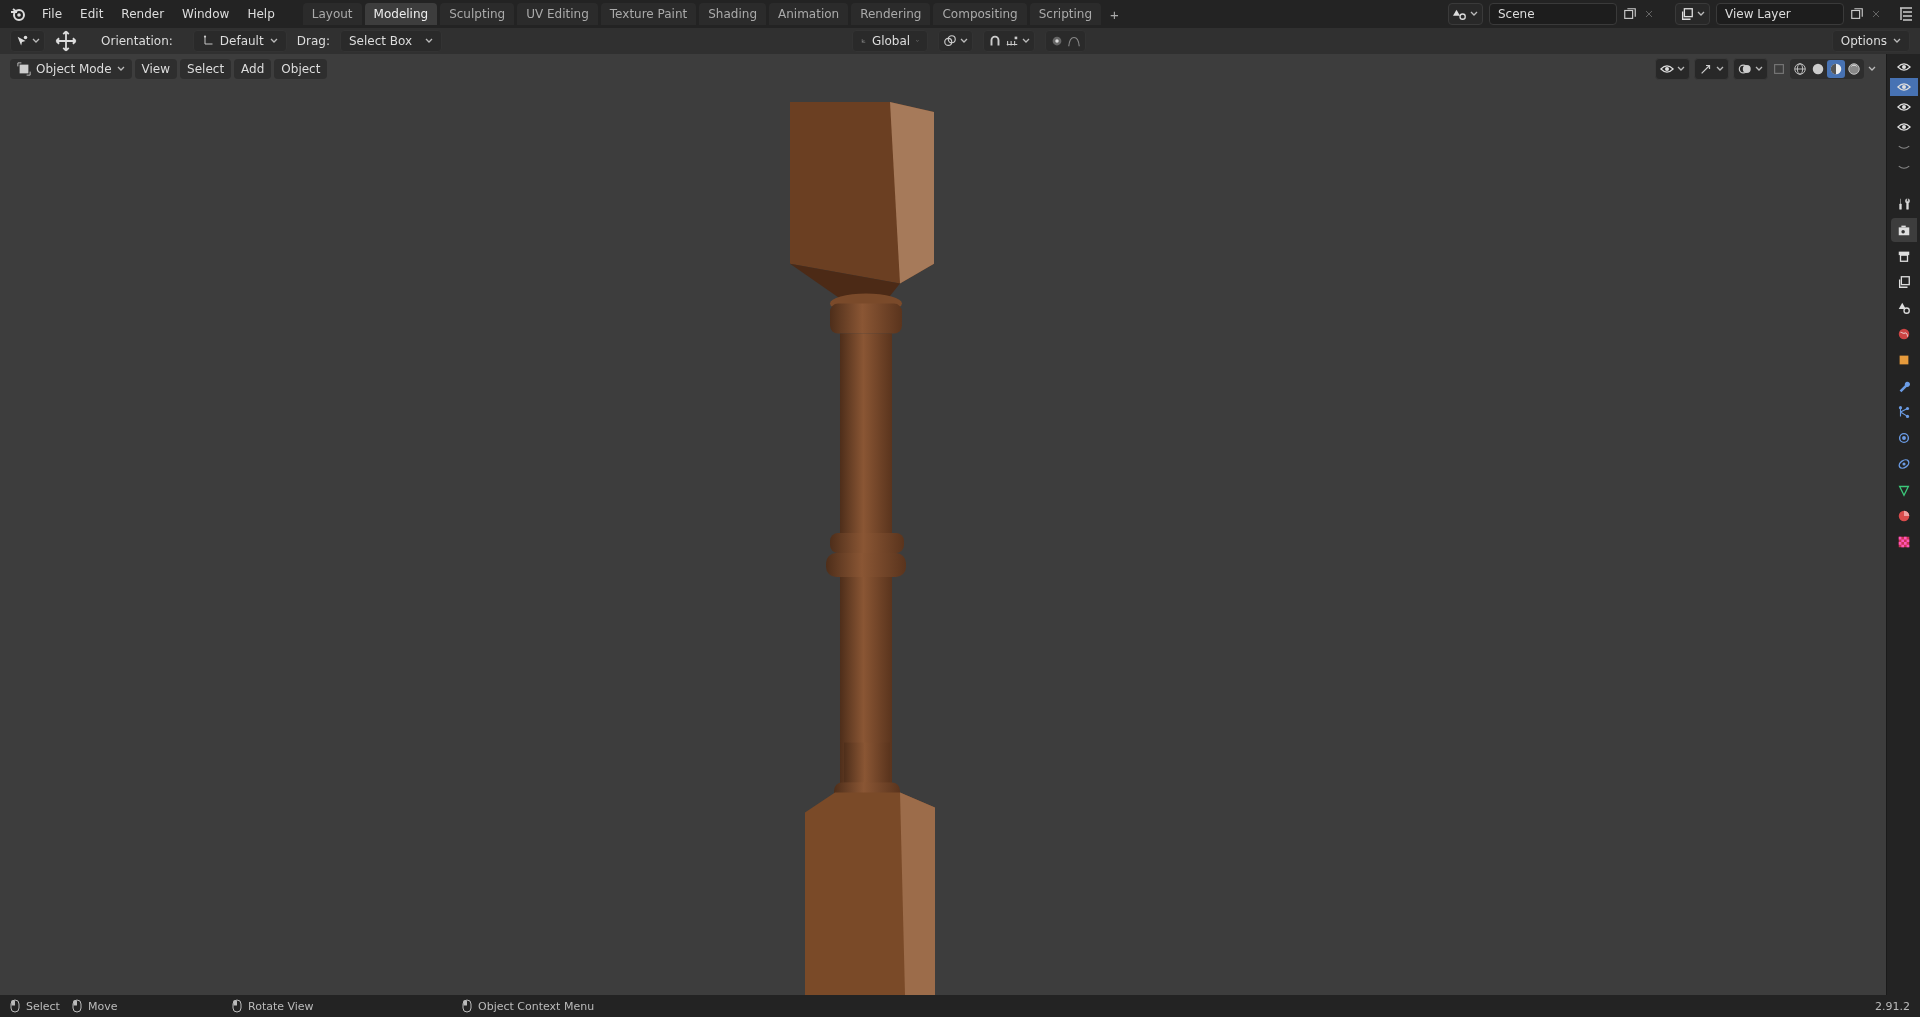 This screenshot has width=1920, height=1017. I want to click on gizmo-dropdown, so click(1711, 69).